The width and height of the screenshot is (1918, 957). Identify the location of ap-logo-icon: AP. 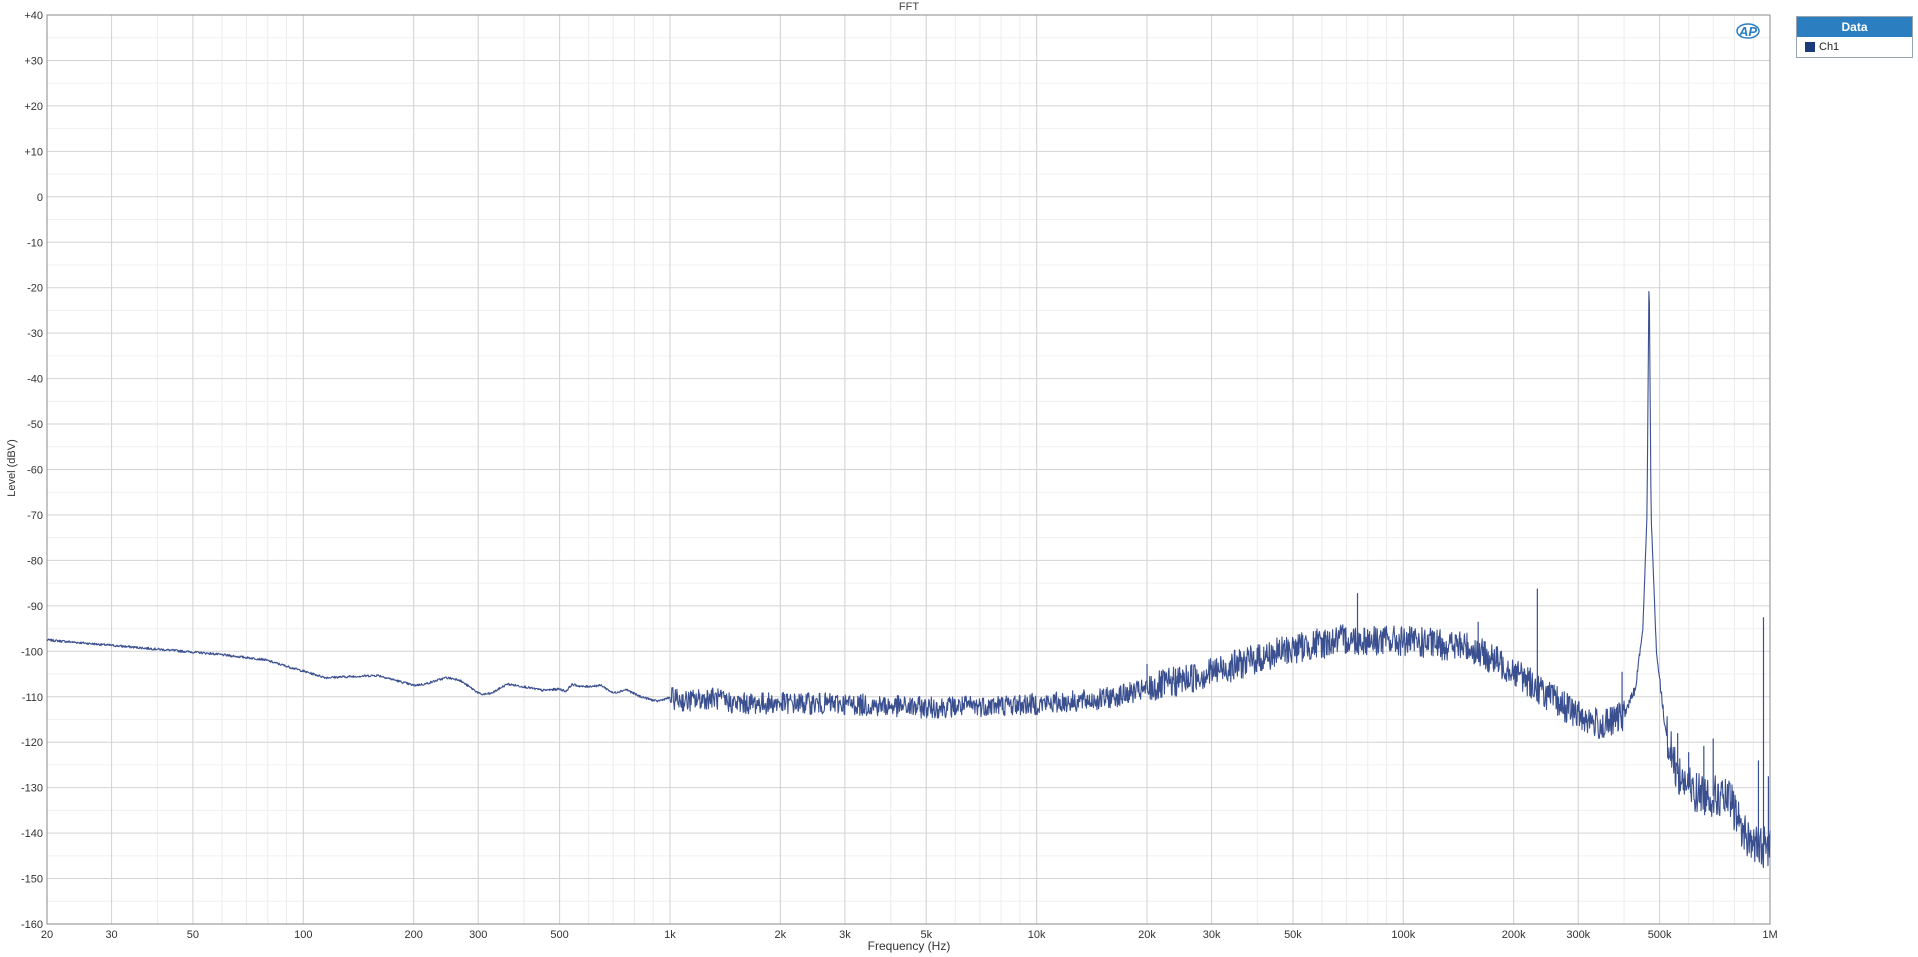
(1748, 31).